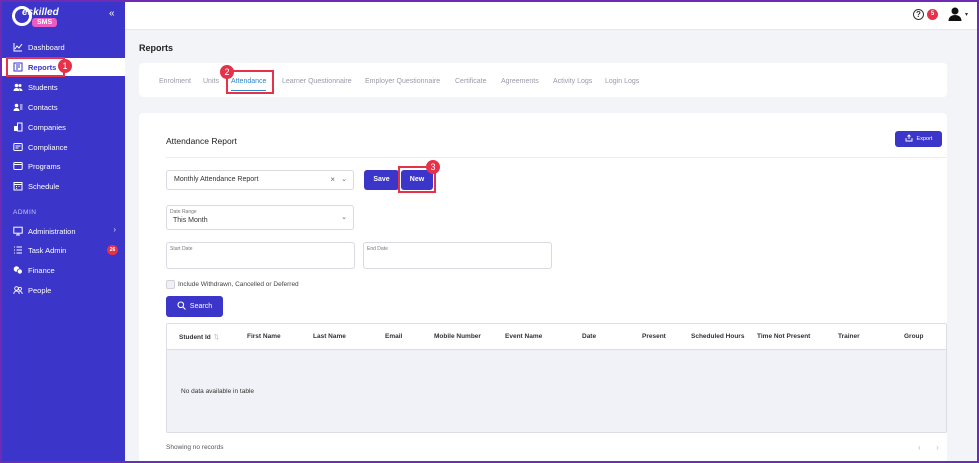 The height and width of the screenshot is (463, 979). Describe the element at coordinates (520, 81) in the screenshot. I see `tab-agreements: Agreements` at that location.